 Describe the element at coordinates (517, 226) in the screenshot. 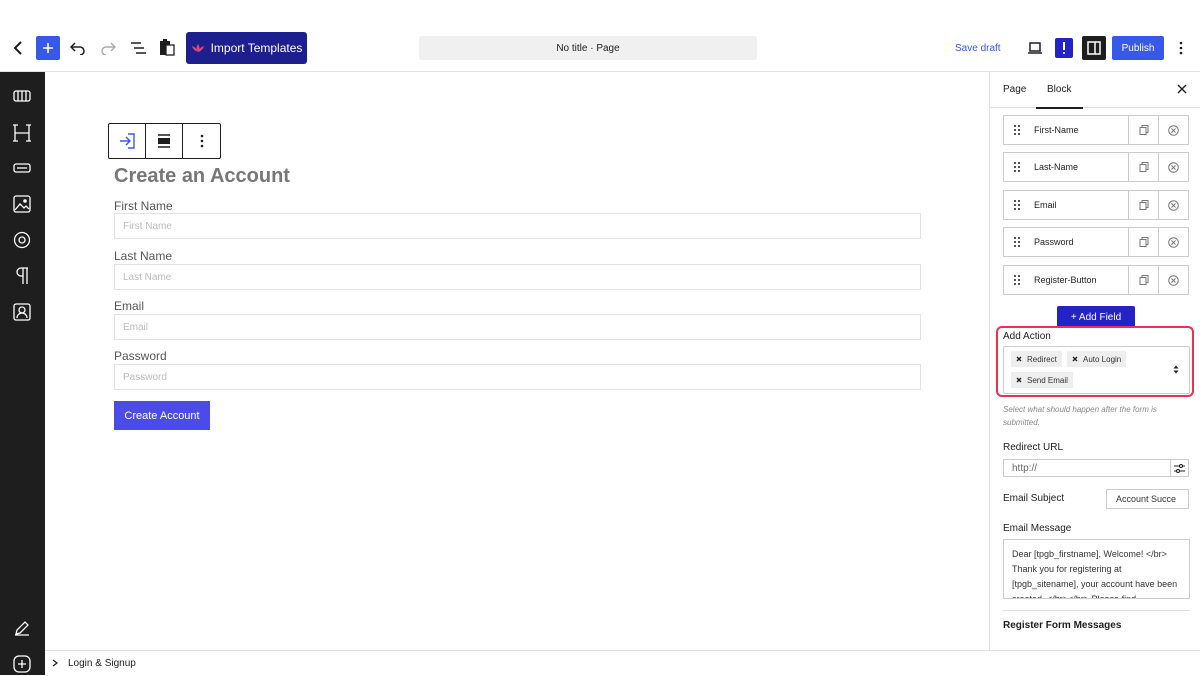

I see `first-name-input: First Name` at that location.